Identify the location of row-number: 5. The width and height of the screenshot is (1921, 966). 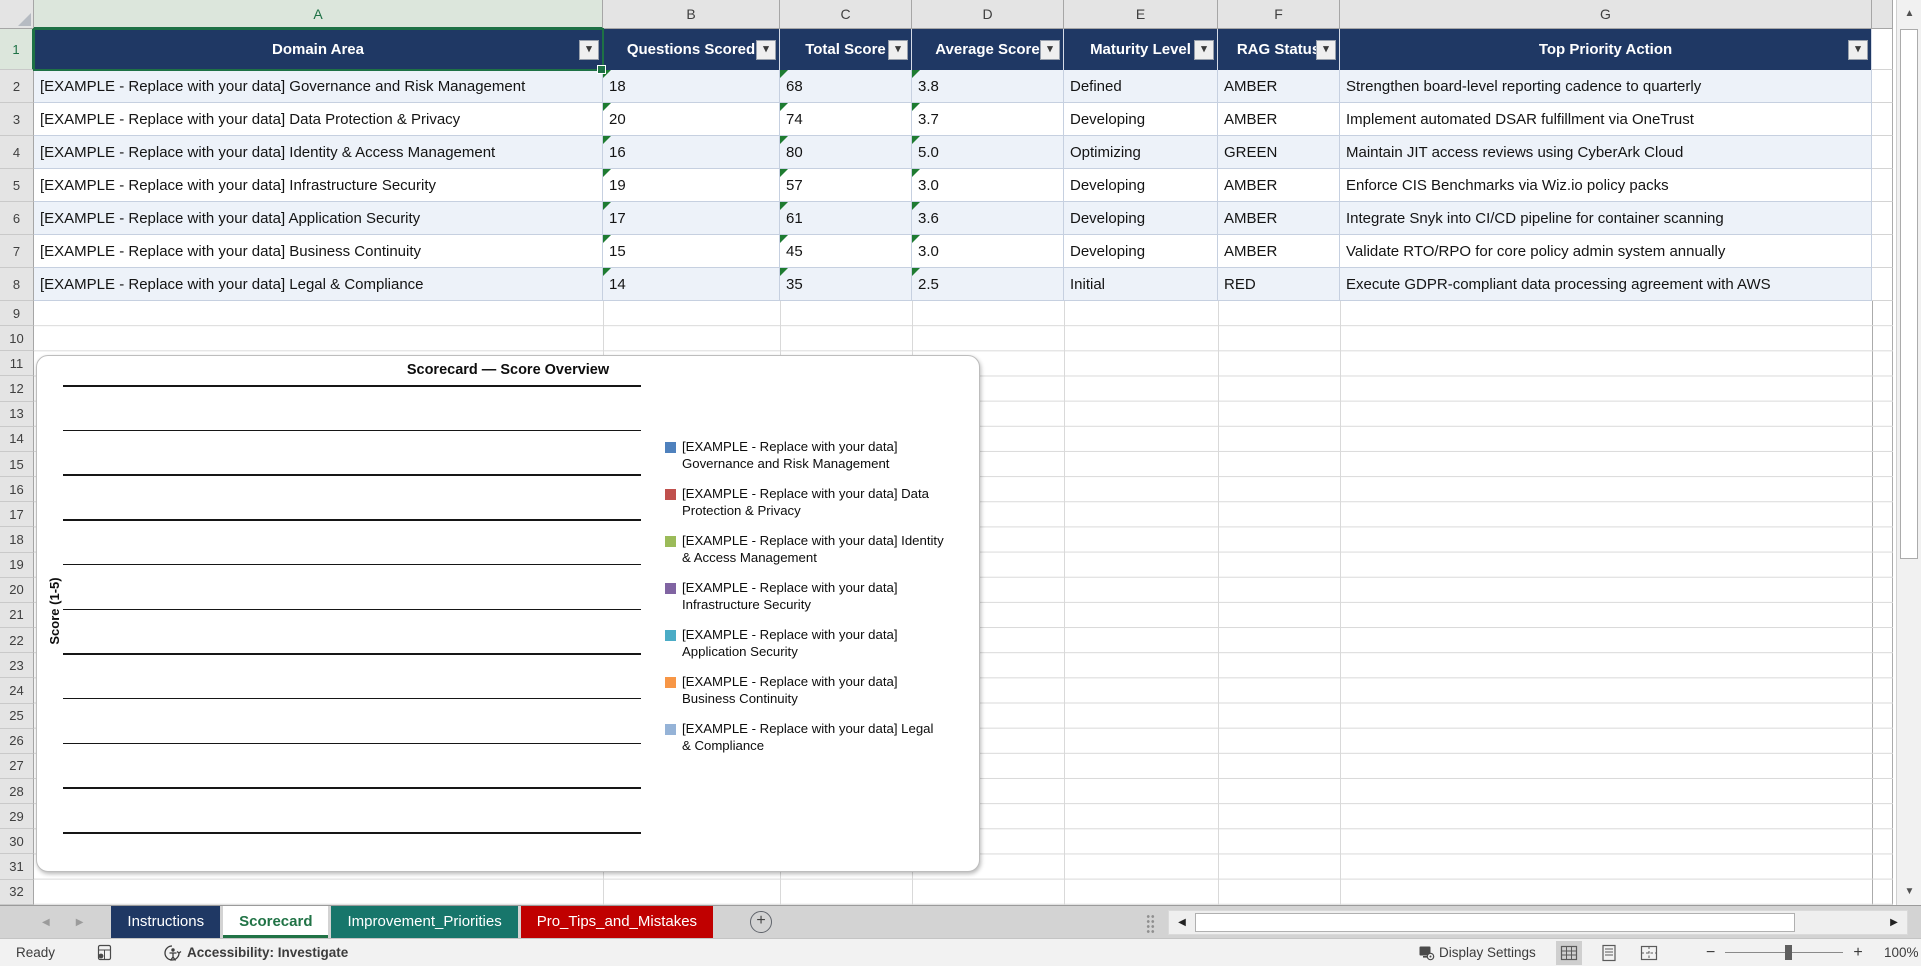
(17, 185).